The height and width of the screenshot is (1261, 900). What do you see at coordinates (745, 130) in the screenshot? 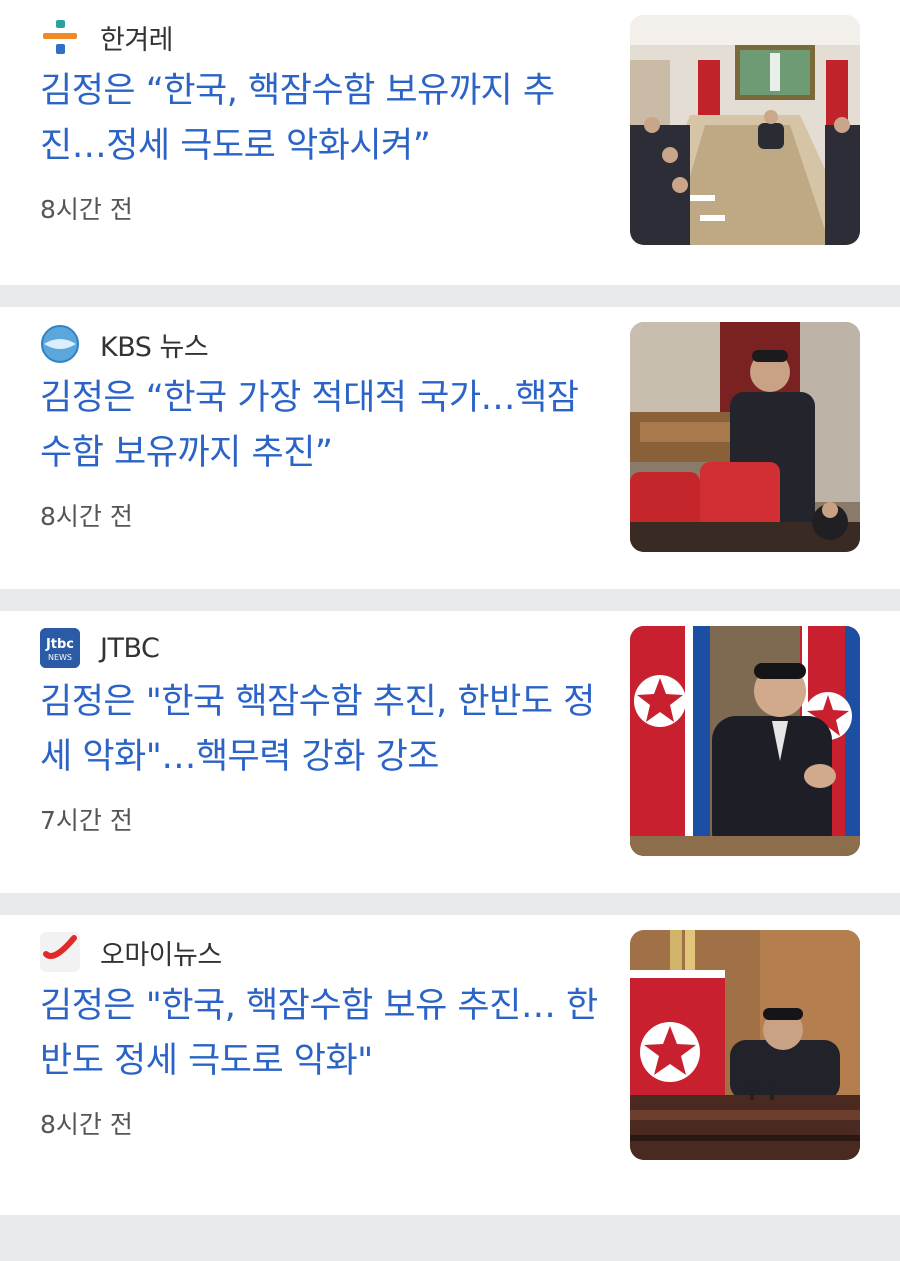
I see `meeting-table-thumbnail` at bounding box center [745, 130].